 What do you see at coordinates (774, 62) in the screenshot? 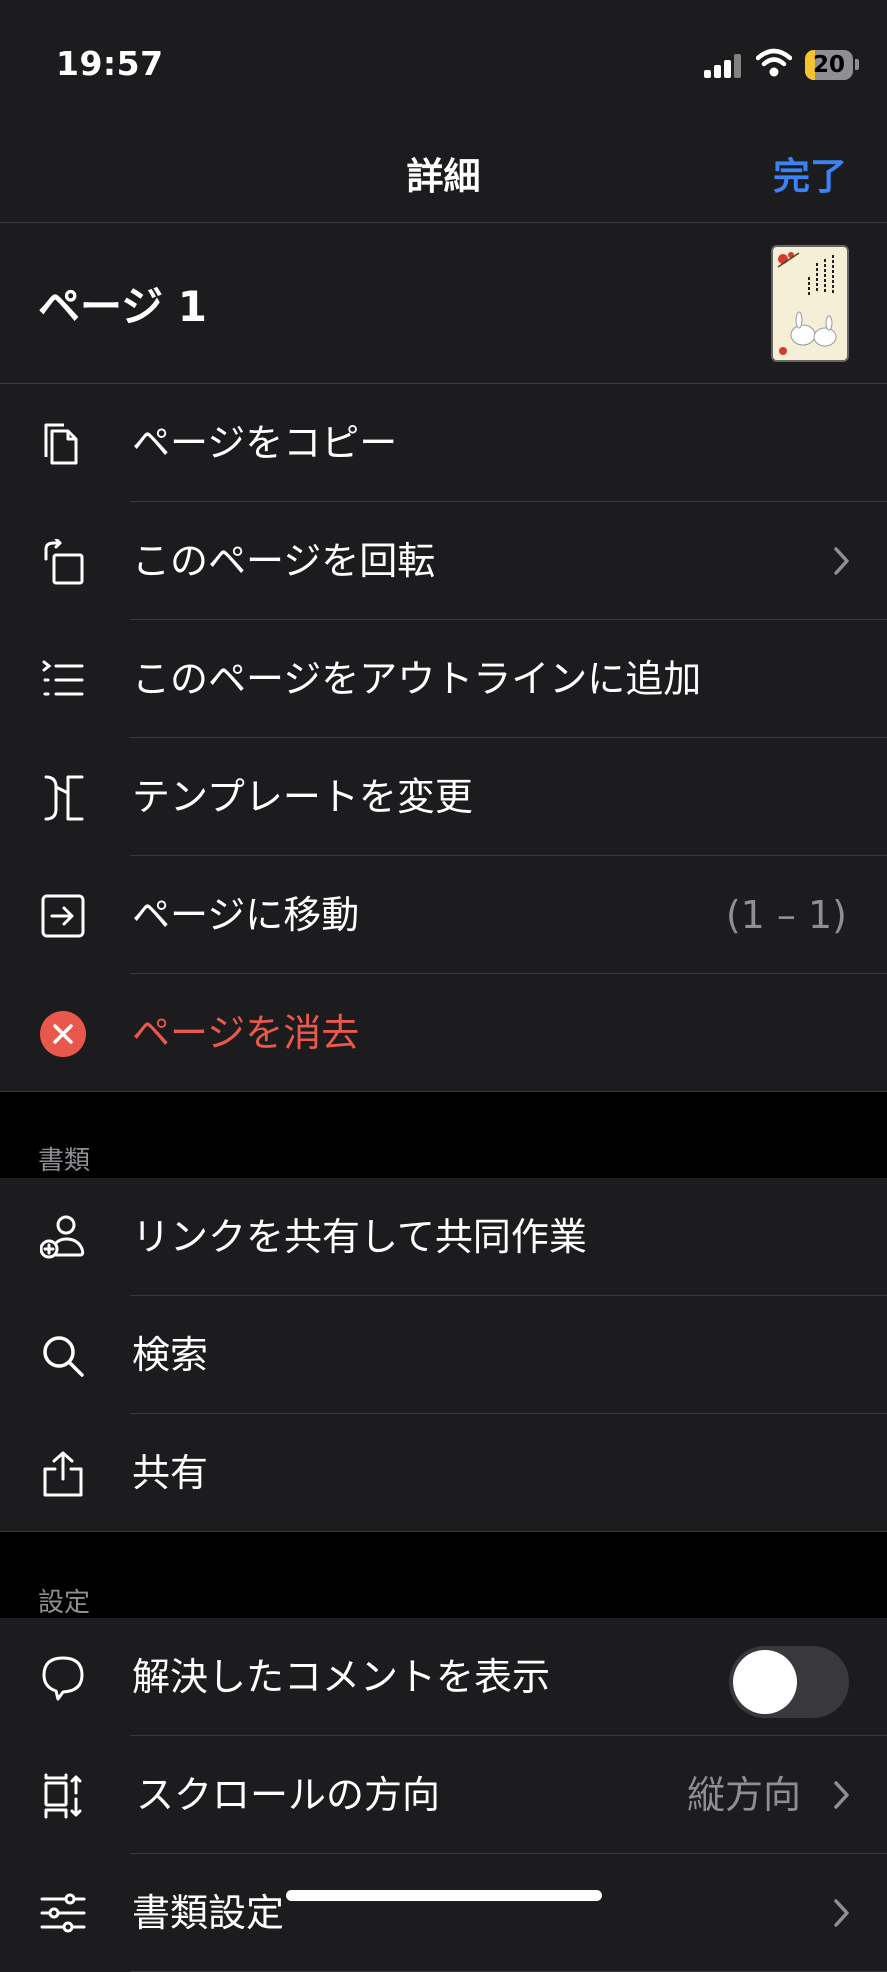
I see `wifi-icon` at bounding box center [774, 62].